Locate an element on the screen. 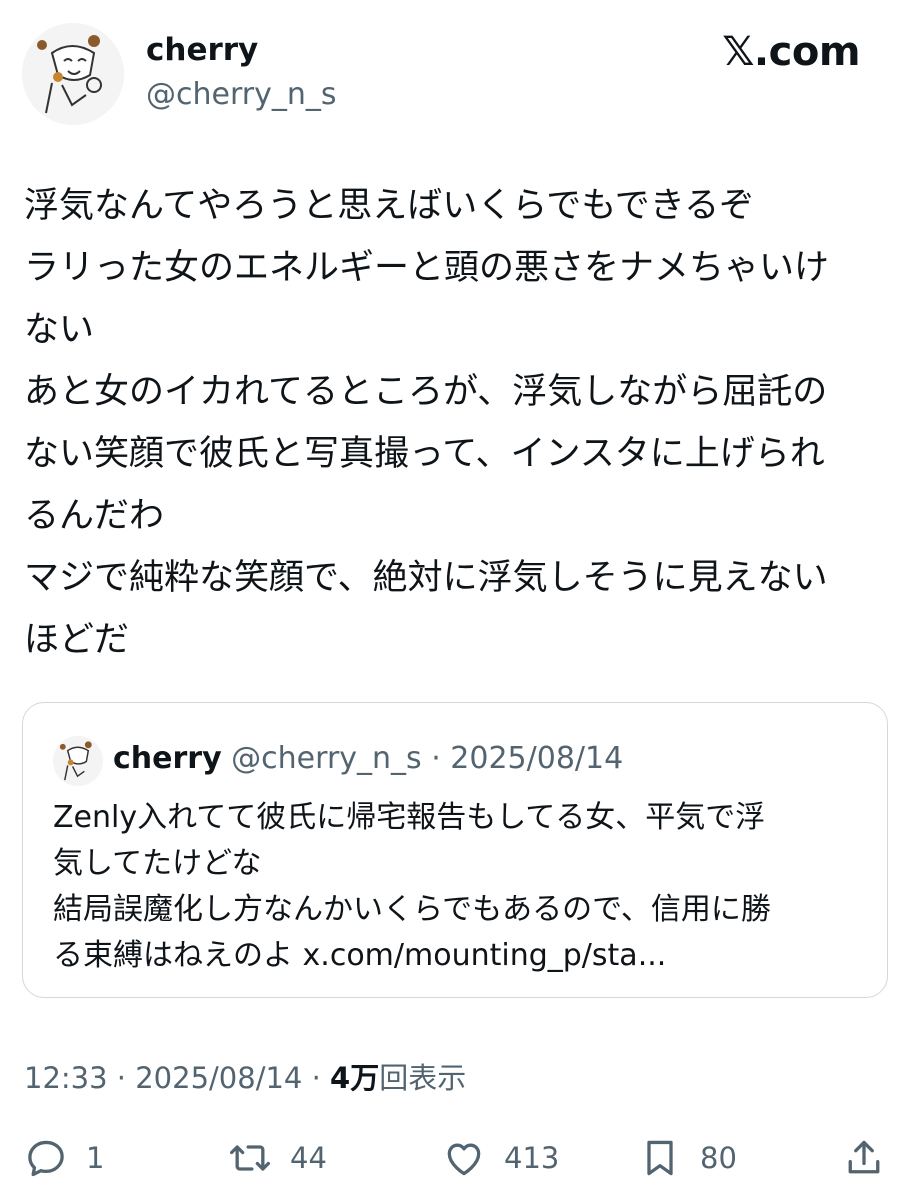 The image size is (912, 1200). bookmark-icon is located at coordinates (660, 1158).